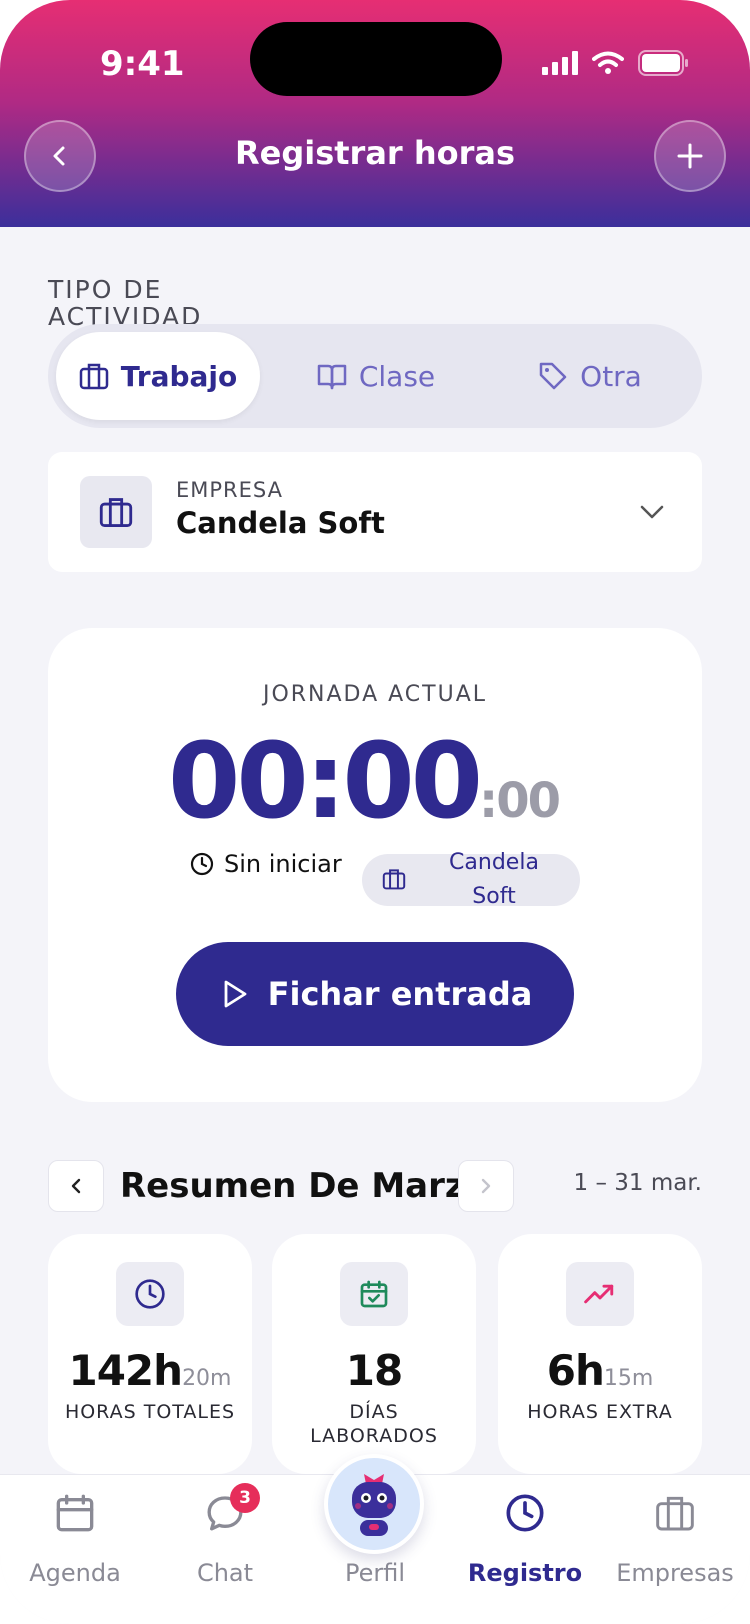 The image size is (750, 1624). Describe the element at coordinates (494, 879) in the screenshot. I see `company-chip-label: Candela Soft` at that location.